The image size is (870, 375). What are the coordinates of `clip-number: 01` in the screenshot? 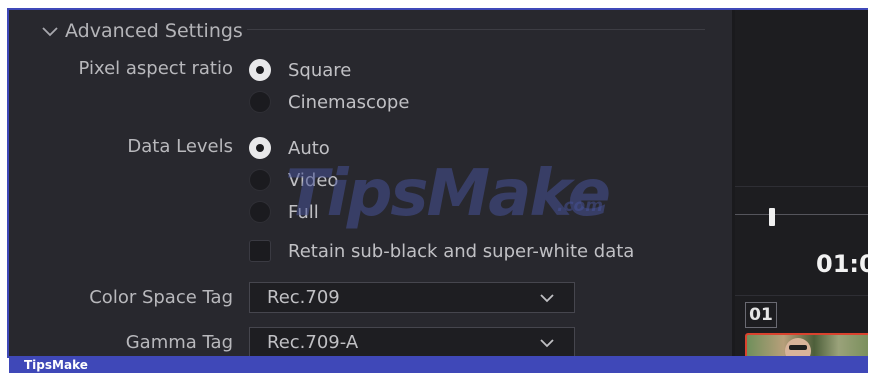 It's located at (761, 315).